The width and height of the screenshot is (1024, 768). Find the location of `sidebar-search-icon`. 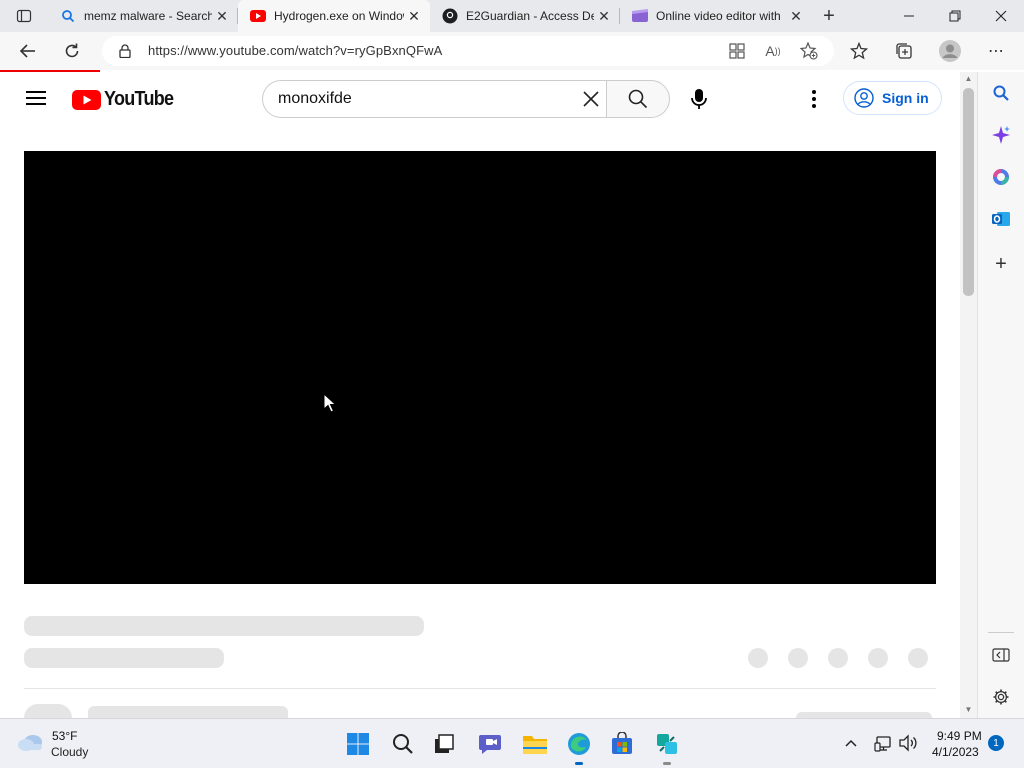

sidebar-search-icon is located at coordinates (1001, 93).